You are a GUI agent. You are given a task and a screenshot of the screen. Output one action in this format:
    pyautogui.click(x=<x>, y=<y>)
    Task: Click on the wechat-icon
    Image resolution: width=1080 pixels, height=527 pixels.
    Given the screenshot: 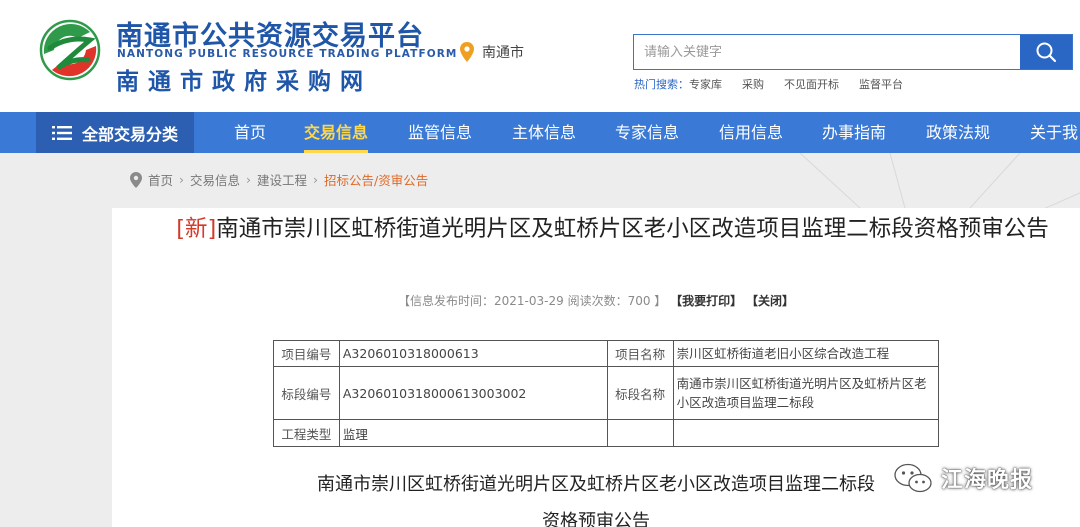 What is the action you would take?
    pyautogui.click(x=913, y=478)
    